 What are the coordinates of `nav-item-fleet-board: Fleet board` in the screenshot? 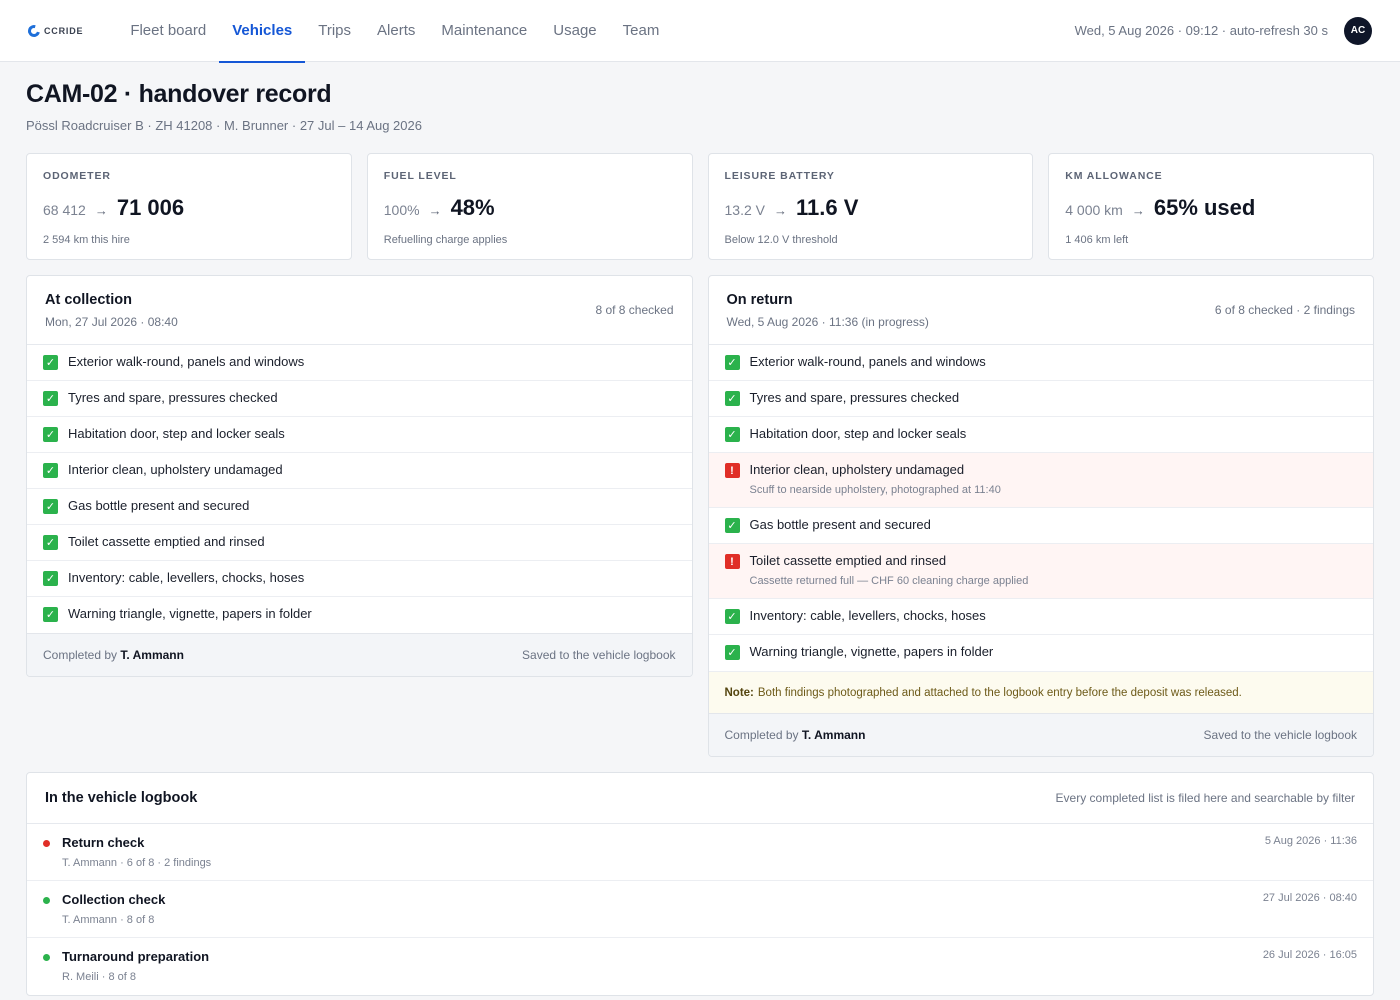 It's located at (168, 31).